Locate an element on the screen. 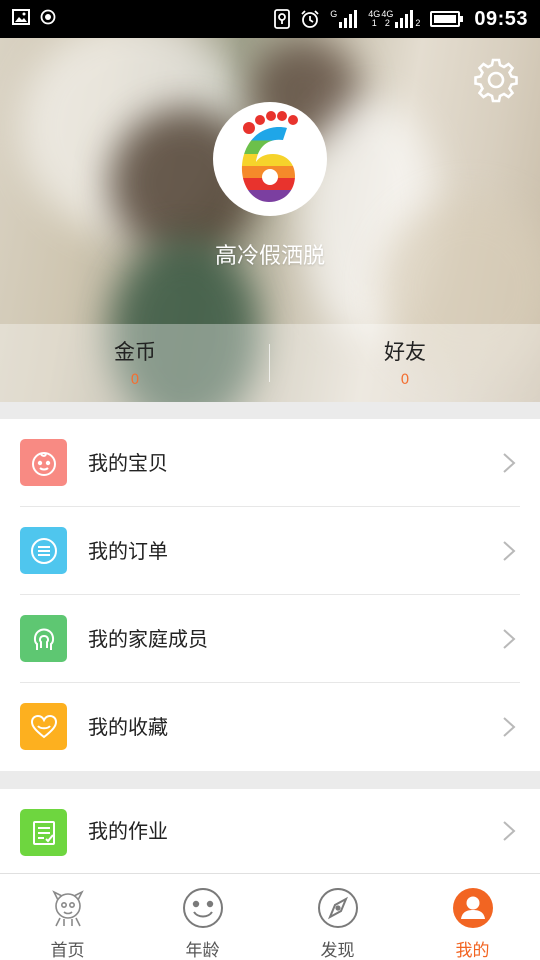 This screenshot has height=960, width=540. bottom-nav: 首页 年龄 发现 我的 is located at coordinates (270, 916).